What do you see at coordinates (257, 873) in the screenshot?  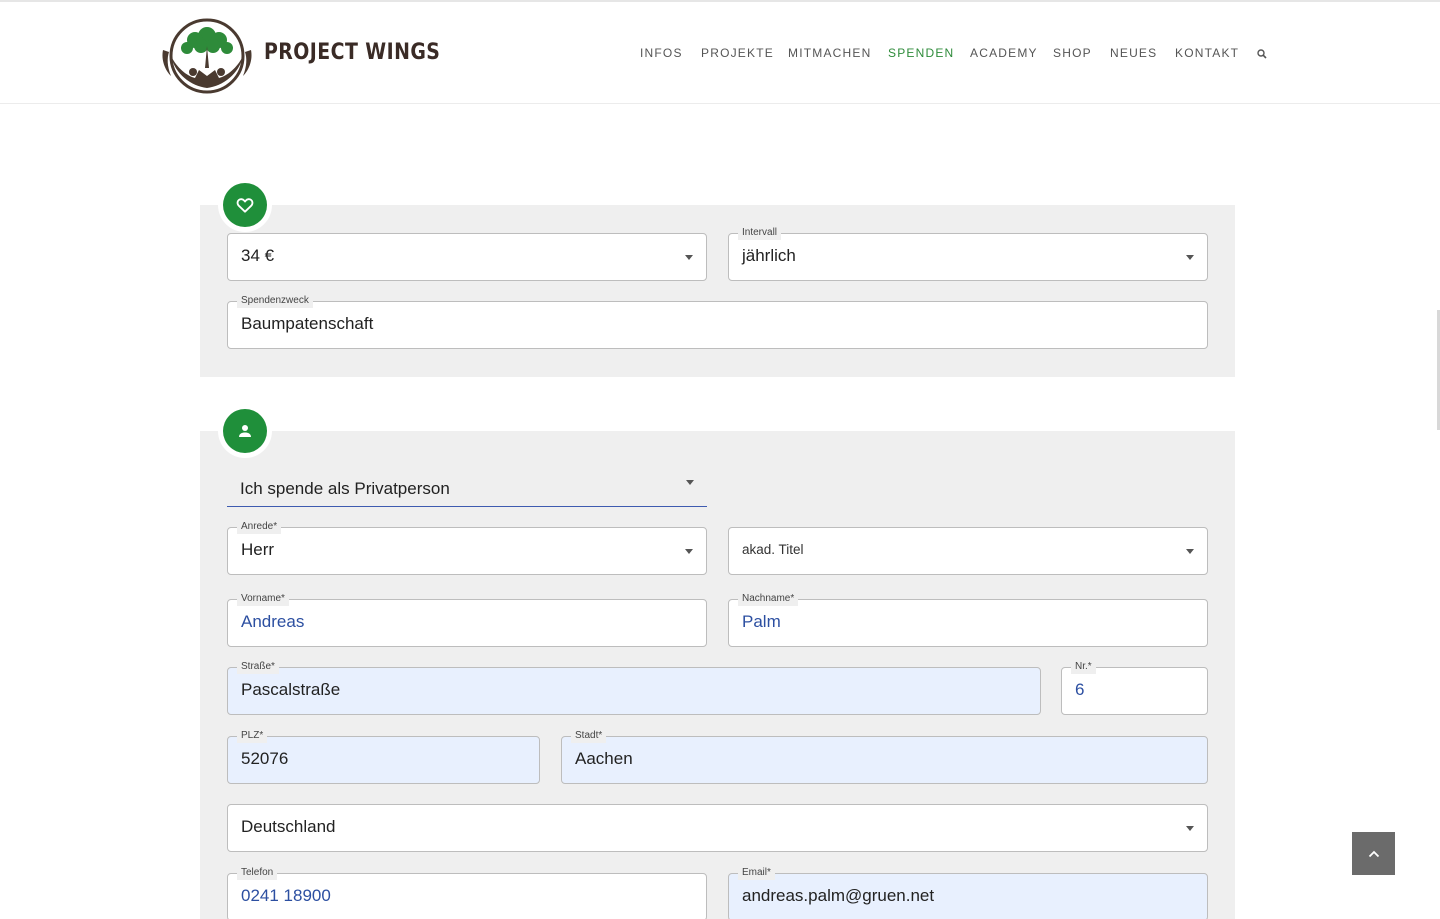 I see `phone-label: Telefon` at bounding box center [257, 873].